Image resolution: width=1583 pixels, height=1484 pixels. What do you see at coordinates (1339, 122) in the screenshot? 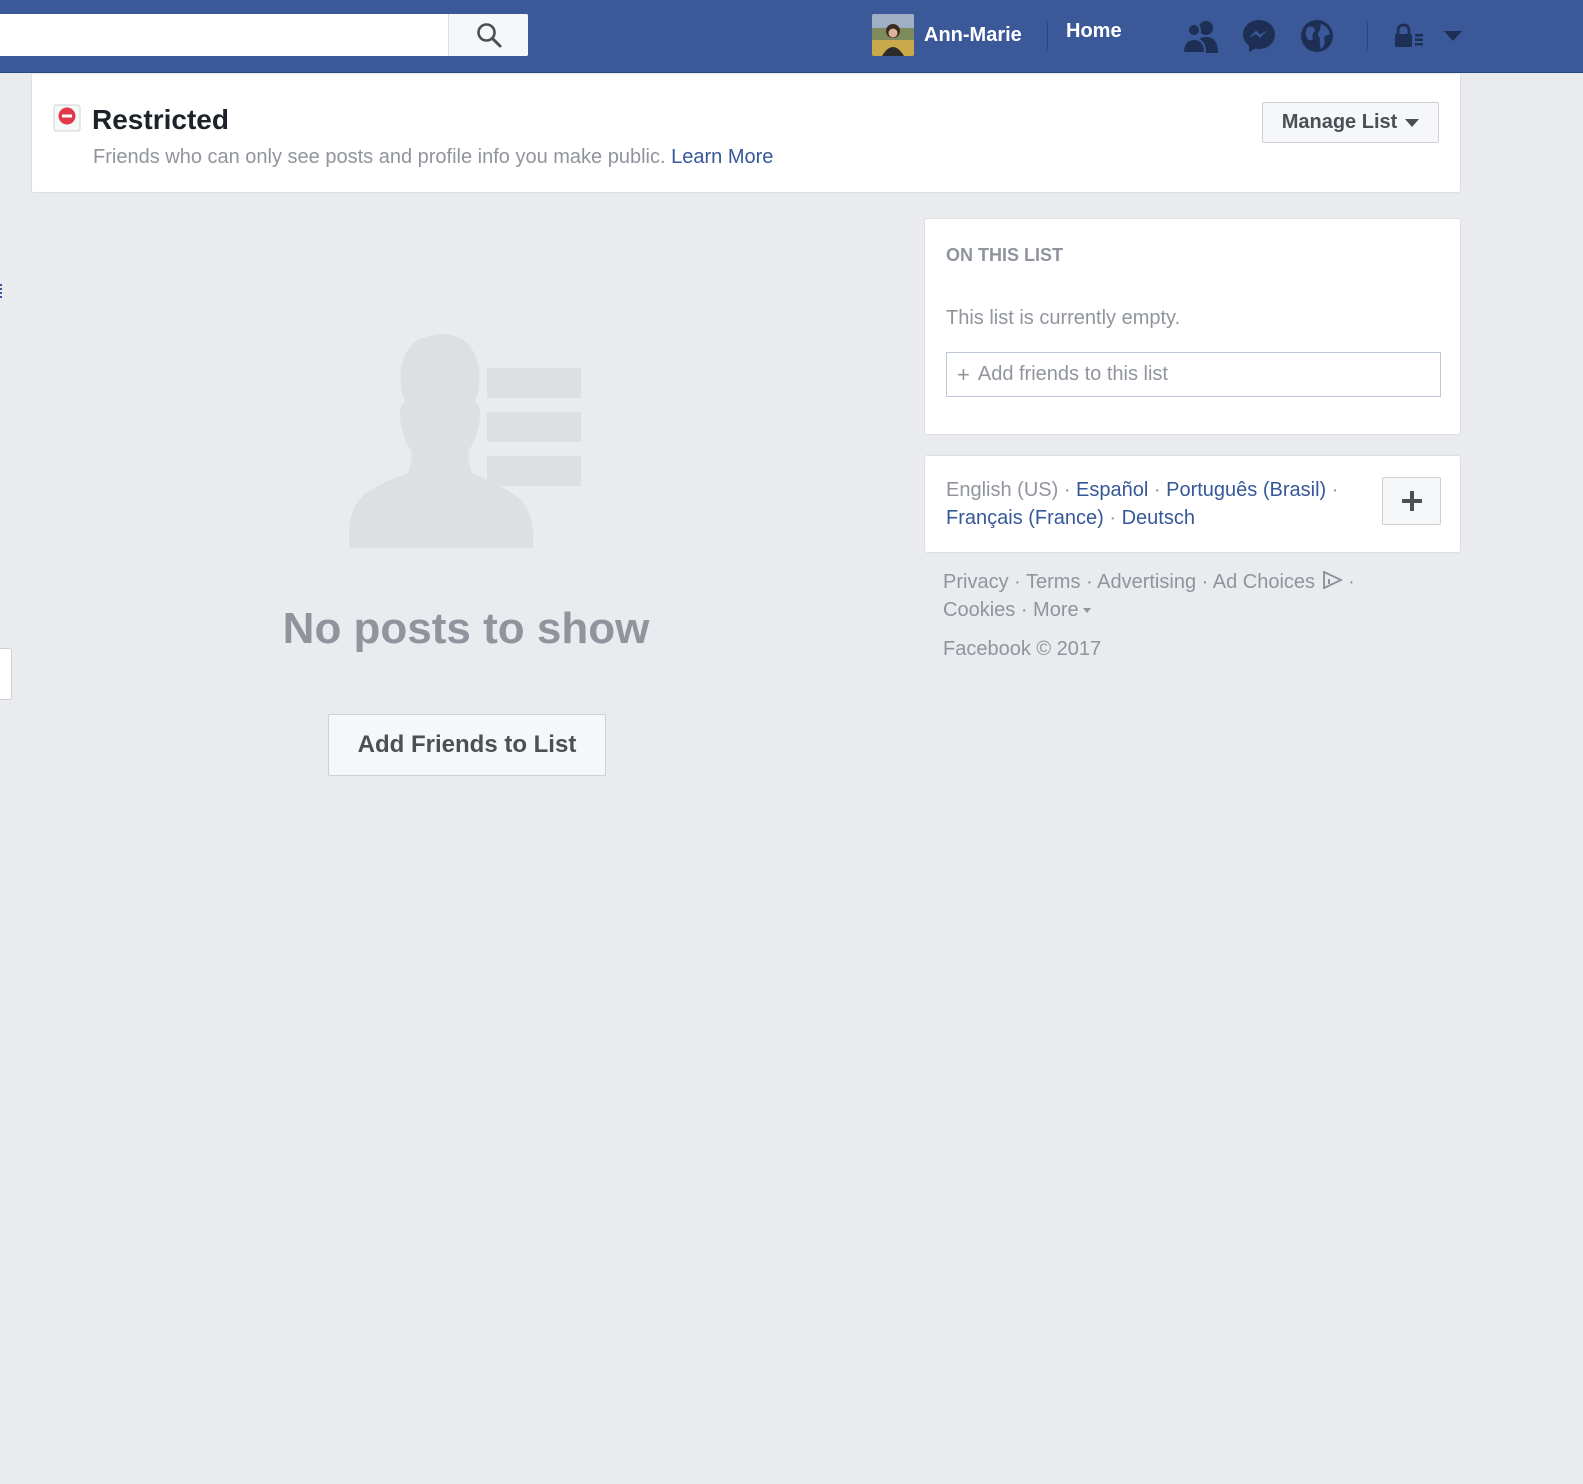
I see `manage-list-label: Manage List` at bounding box center [1339, 122].